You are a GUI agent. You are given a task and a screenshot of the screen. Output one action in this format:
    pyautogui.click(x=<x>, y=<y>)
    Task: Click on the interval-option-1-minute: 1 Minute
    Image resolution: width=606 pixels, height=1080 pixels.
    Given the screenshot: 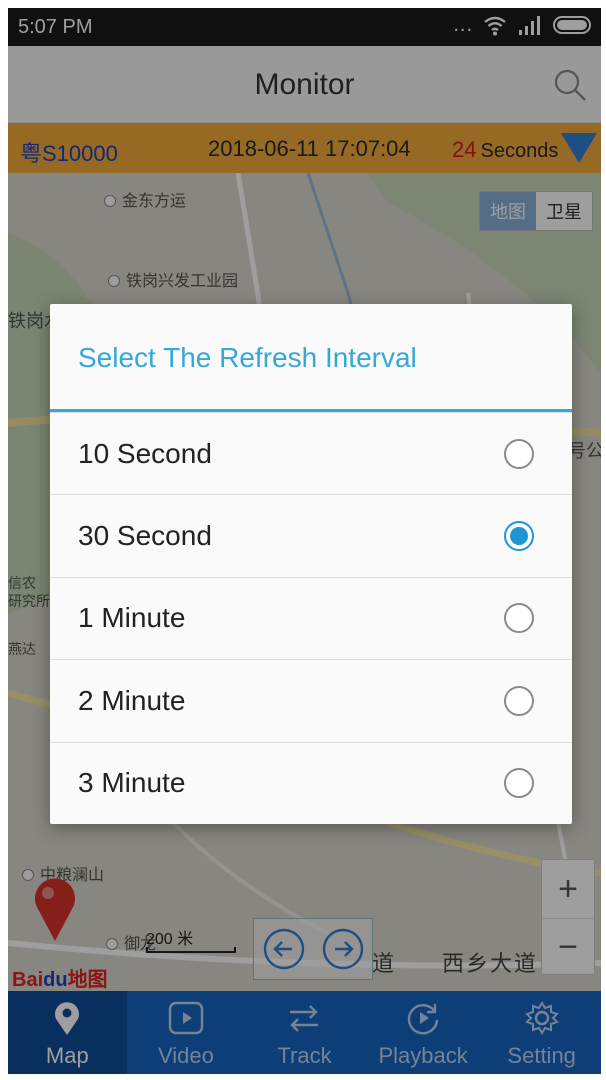 What is the action you would take?
    pyautogui.click(x=311, y=617)
    